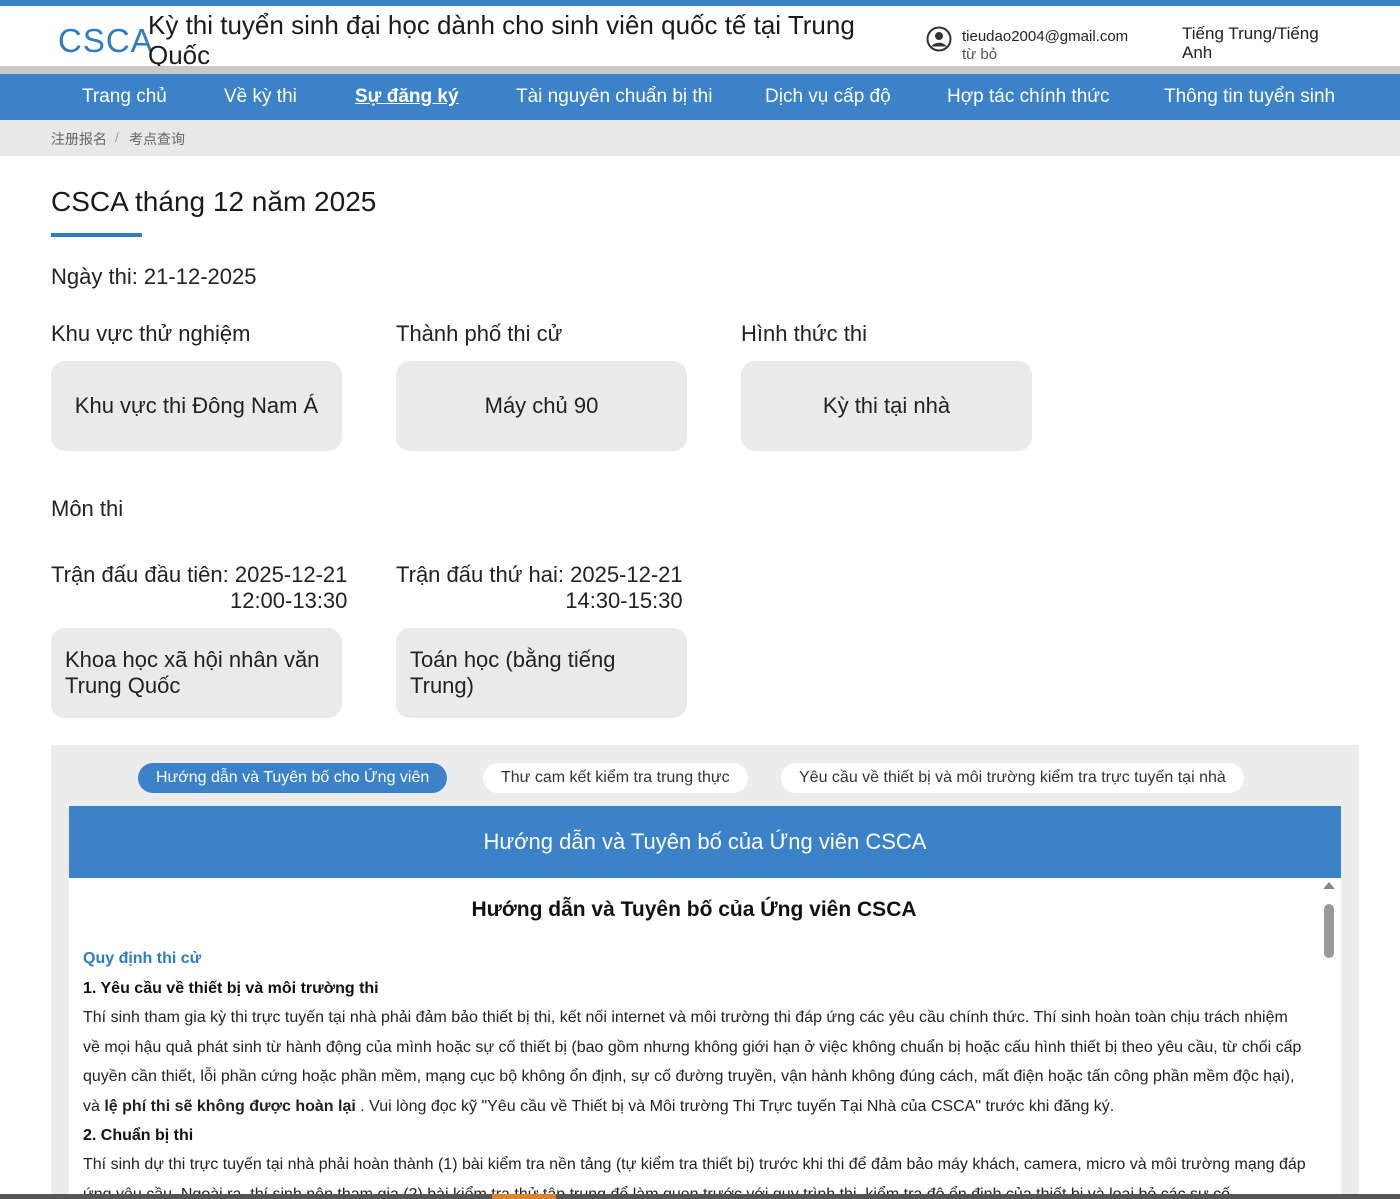 The height and width of the screenshot is (1199, 1400). Describe the element at coordinates (214, 201) in the screenshot. I see `page-title: CSCA tháng 12 năm 2025` at that location.